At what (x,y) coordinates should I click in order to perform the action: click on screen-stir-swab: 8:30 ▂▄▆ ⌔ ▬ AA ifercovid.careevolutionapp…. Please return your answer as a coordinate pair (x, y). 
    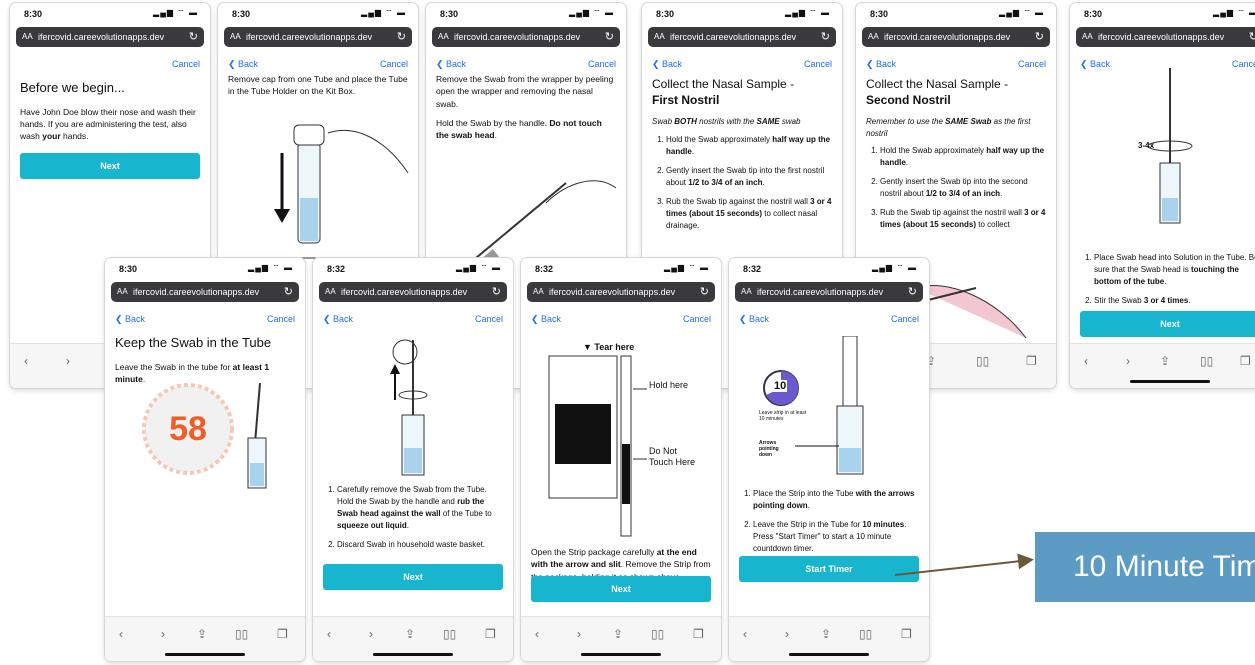
    Looking at the image, I should click on (1162, 195).